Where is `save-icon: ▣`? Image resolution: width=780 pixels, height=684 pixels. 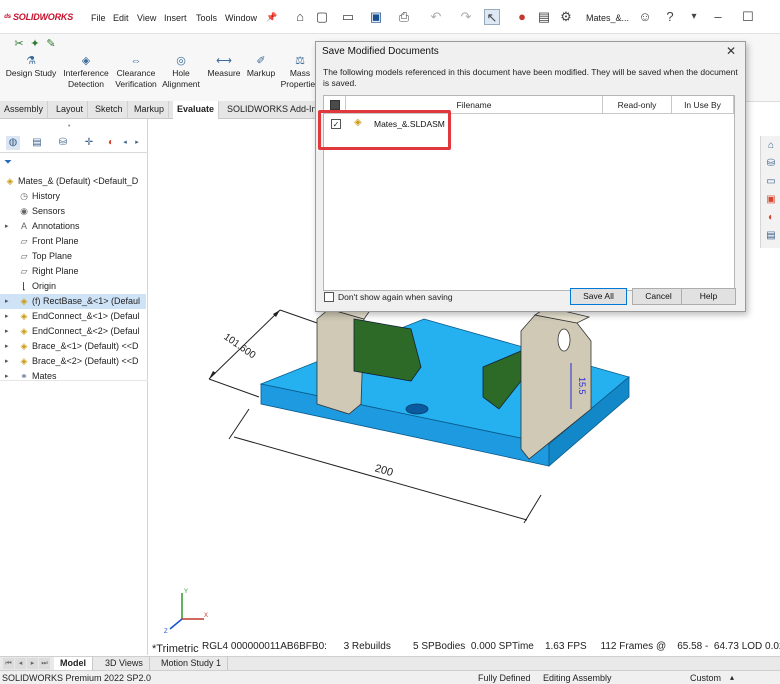 save-icon: ▣ is located at coordinates (376, 17).